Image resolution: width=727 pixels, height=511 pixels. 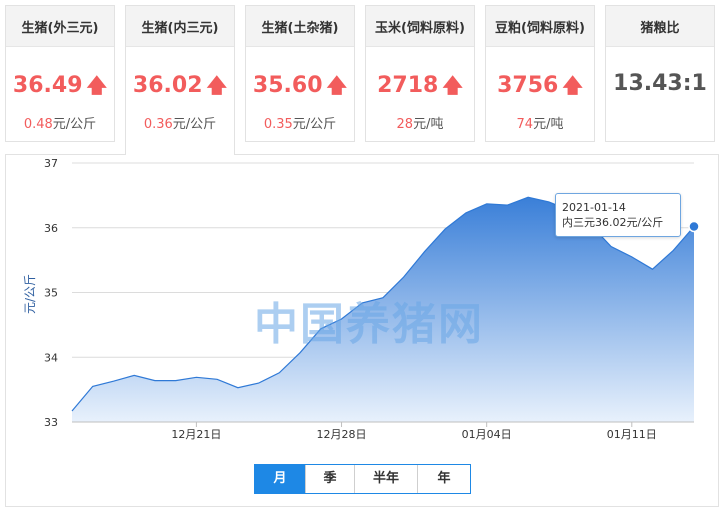 What do you see at coordinates (444, 479) in the screenshot?
I see `range-year-button: 年` at bounding box center [444, 479].